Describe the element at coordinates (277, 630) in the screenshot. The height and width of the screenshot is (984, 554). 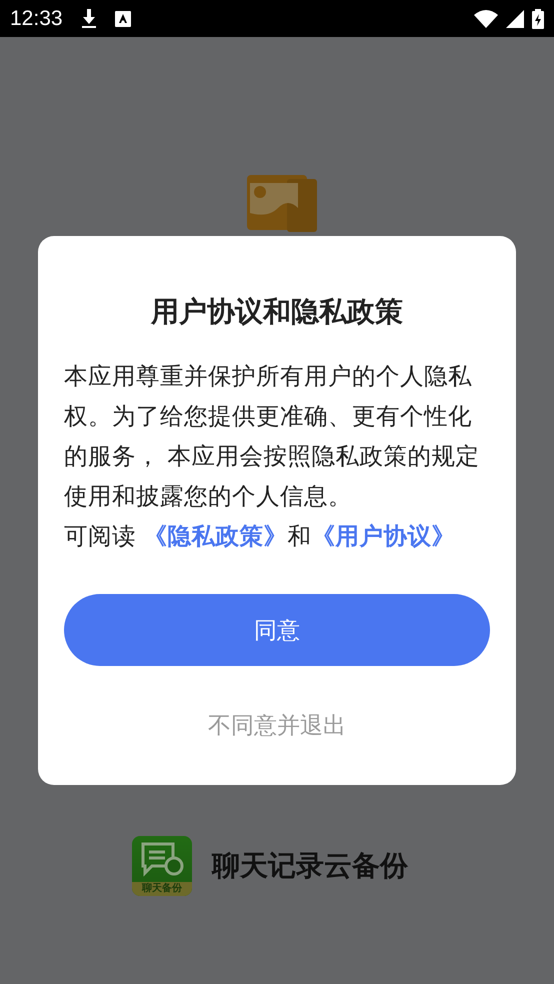
I see `agree-button: 同意` at that location.